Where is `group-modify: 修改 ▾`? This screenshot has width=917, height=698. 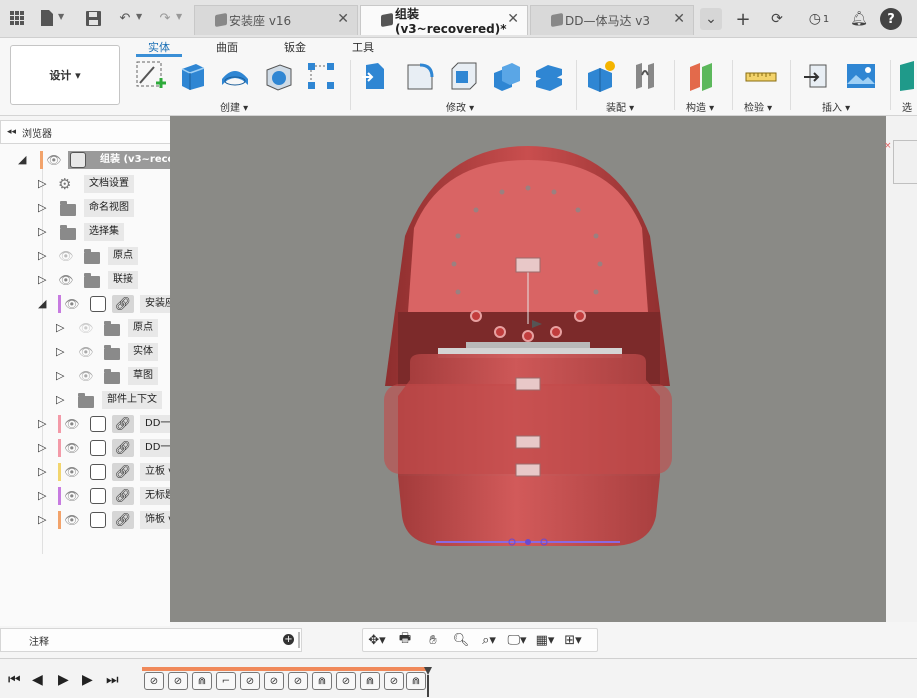
group-modify: 修改 ▾ is located at coordinates (460, 106).